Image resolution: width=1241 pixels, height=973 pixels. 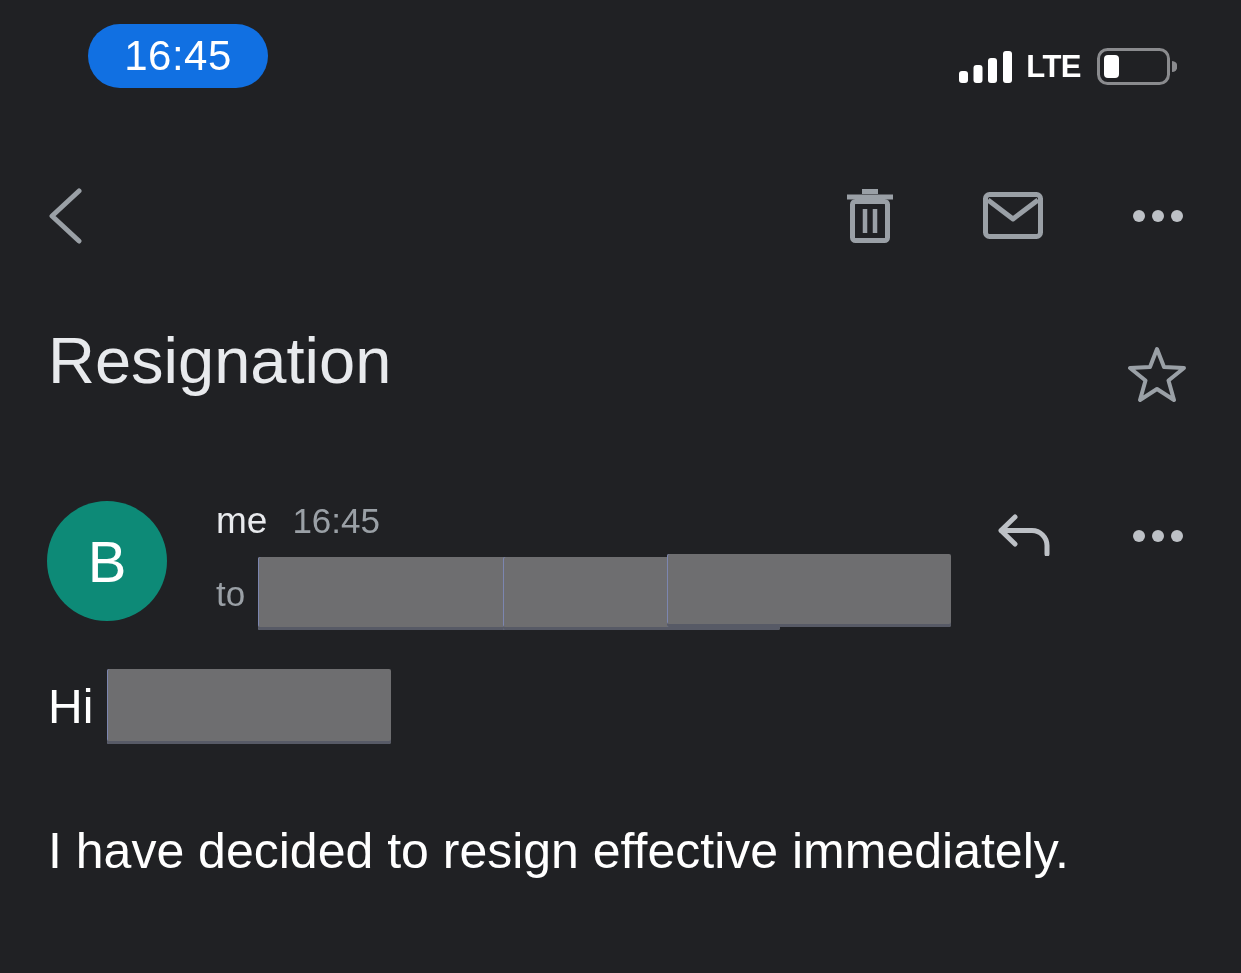 I want to click on signal-icon, so click(x=986, y=66).